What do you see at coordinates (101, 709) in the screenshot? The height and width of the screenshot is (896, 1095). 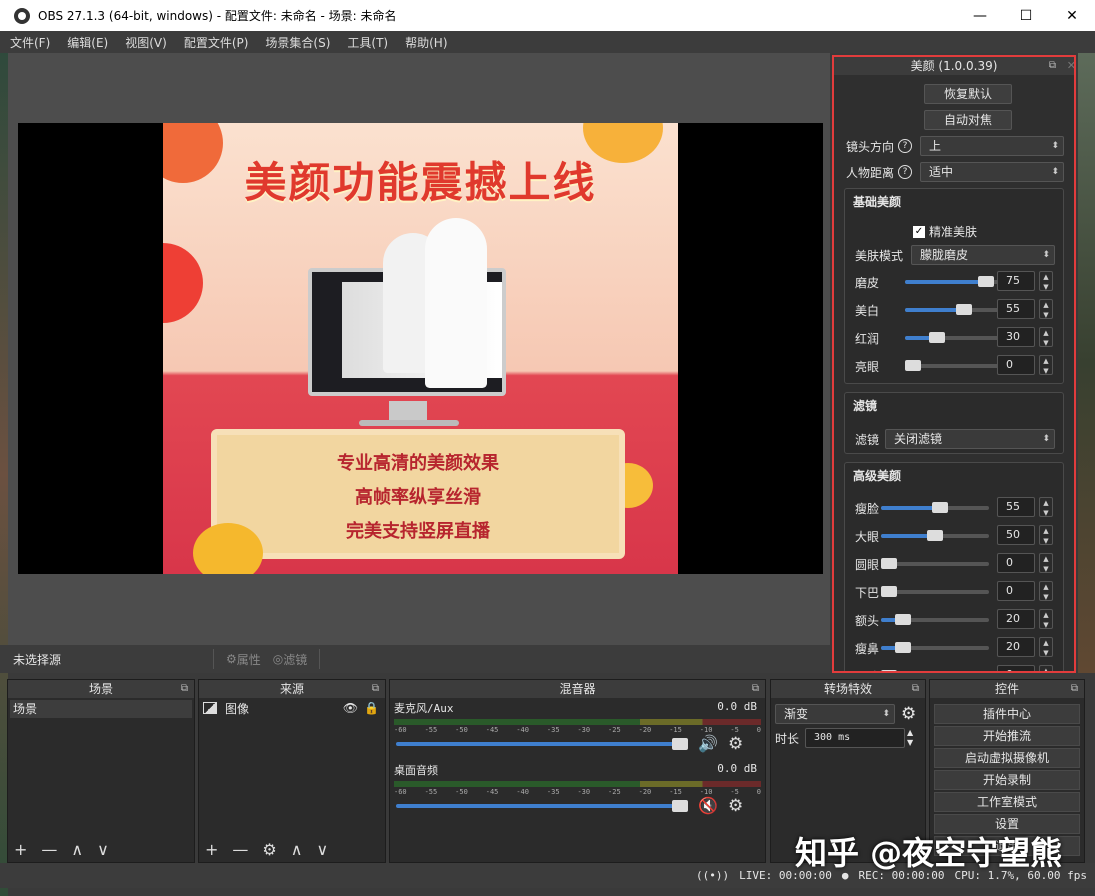 I see `scene-item: 场景` at bounding box center [101, 709].